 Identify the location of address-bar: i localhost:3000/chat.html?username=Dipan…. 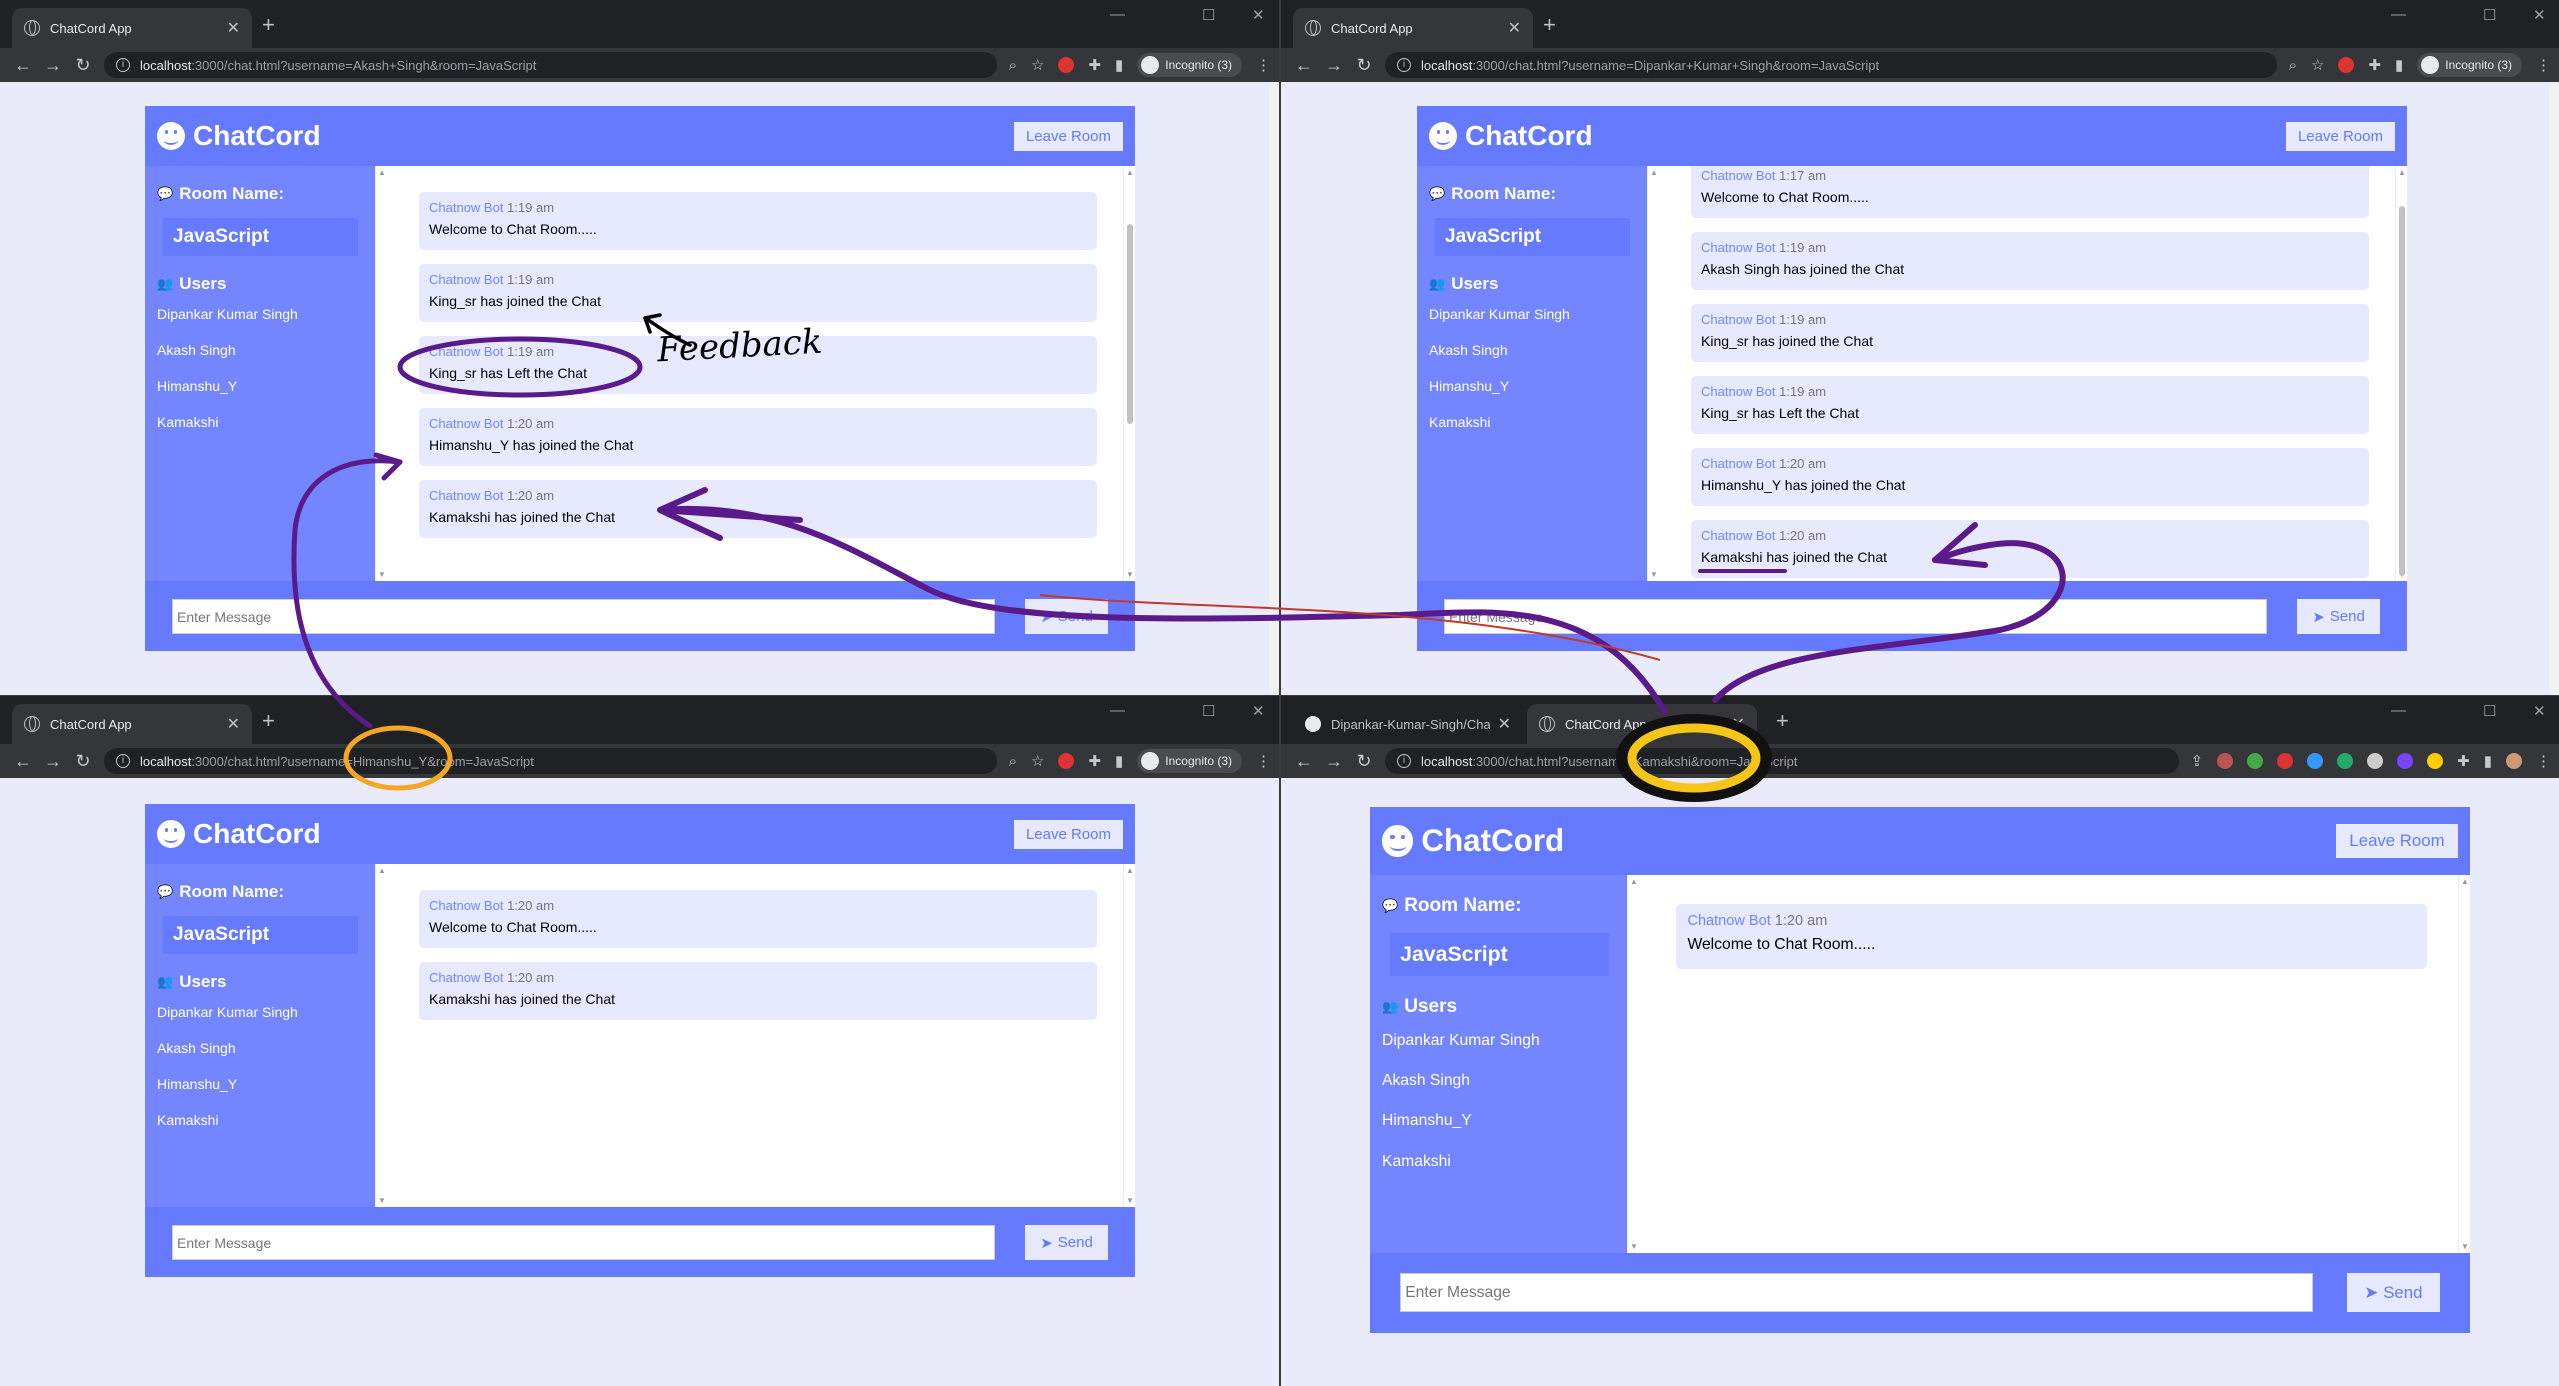
(1831, 65).